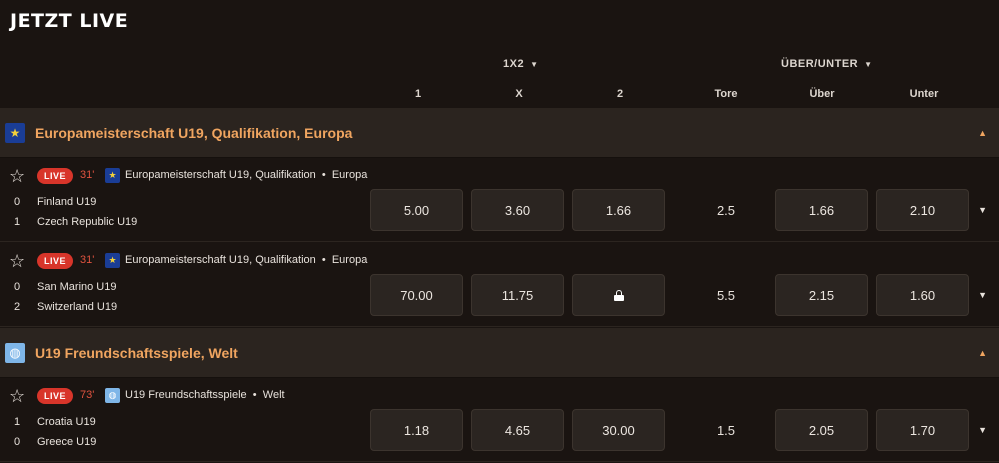  What do you see at coordinates (922, 210) in the screenshot?
I see `odd-button-unter: 2.10` at bounding box center [922, 210].